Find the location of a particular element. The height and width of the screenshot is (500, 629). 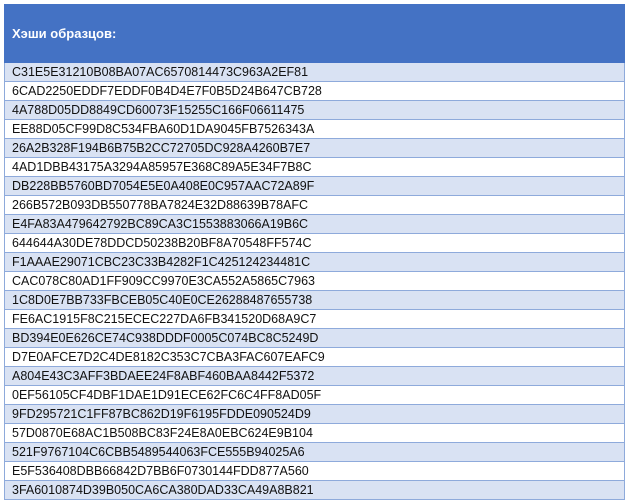

table-row: F1AAAE29071CBC23C33B4282F1C425124234481C is located at coordinates (314, 262).